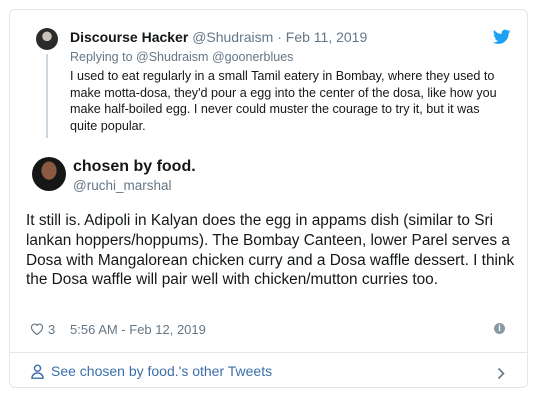 The image size is (537, 400). I want to click on main-author-handle: @ruchi_marshal, so click(122, 185).